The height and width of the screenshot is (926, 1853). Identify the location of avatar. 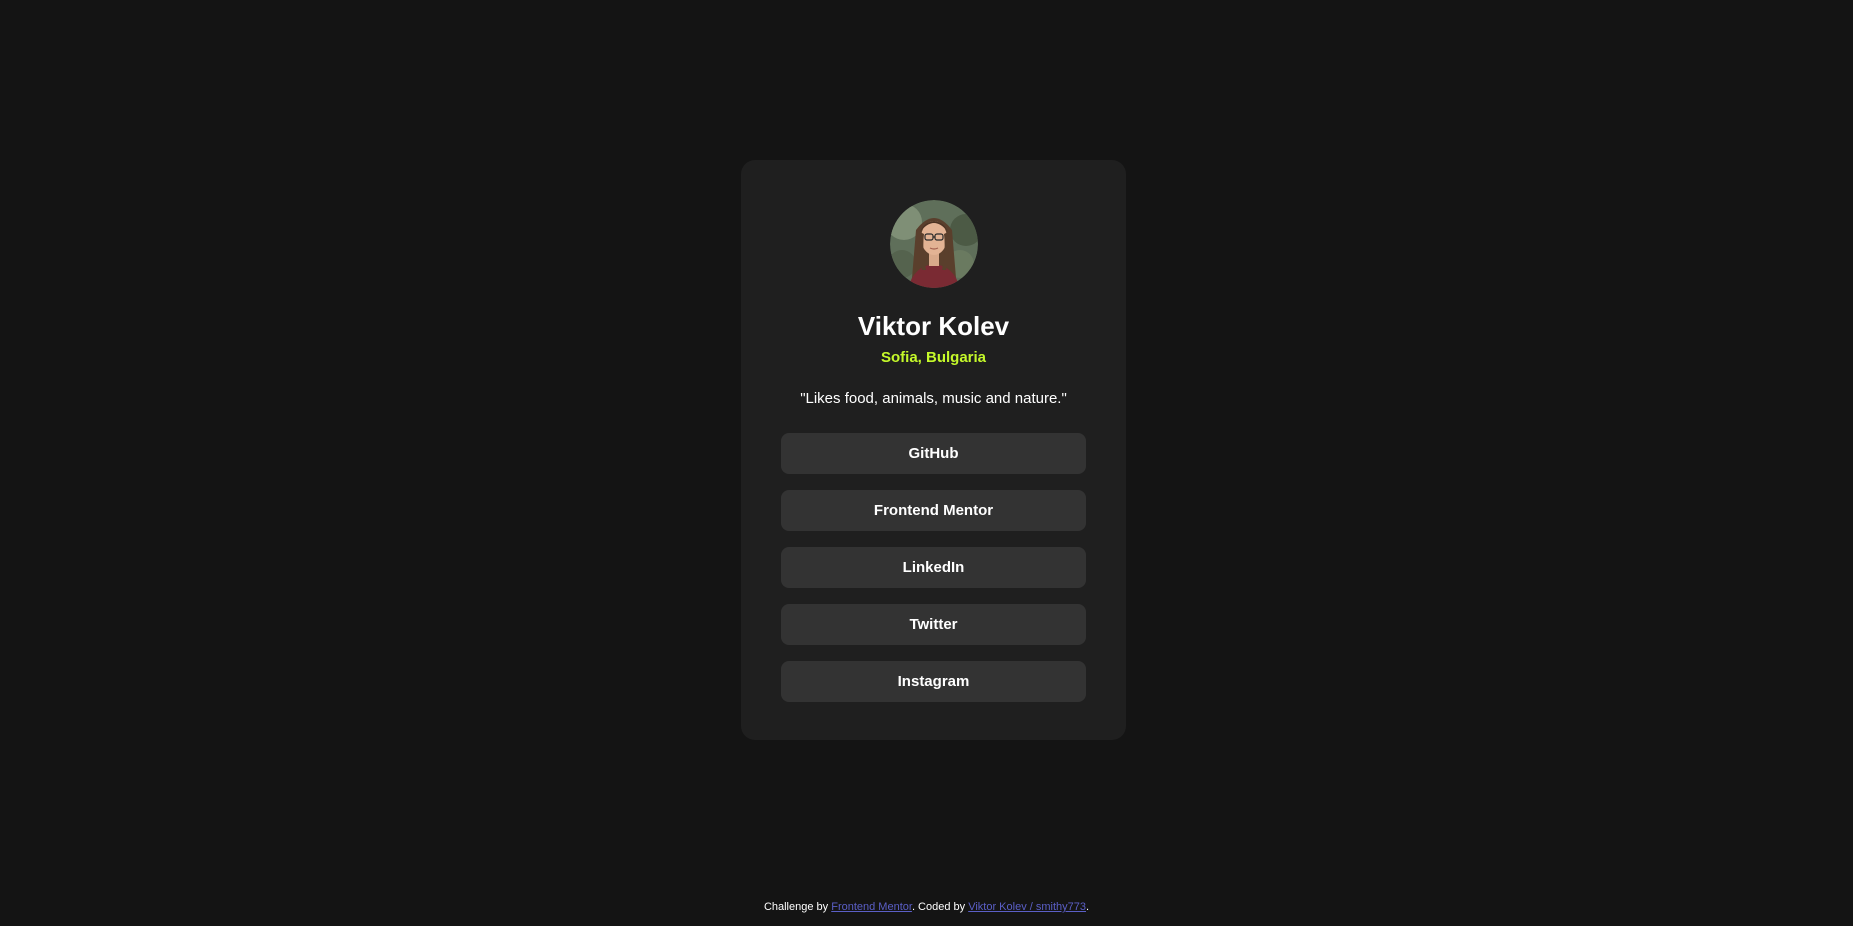
(933, 244).